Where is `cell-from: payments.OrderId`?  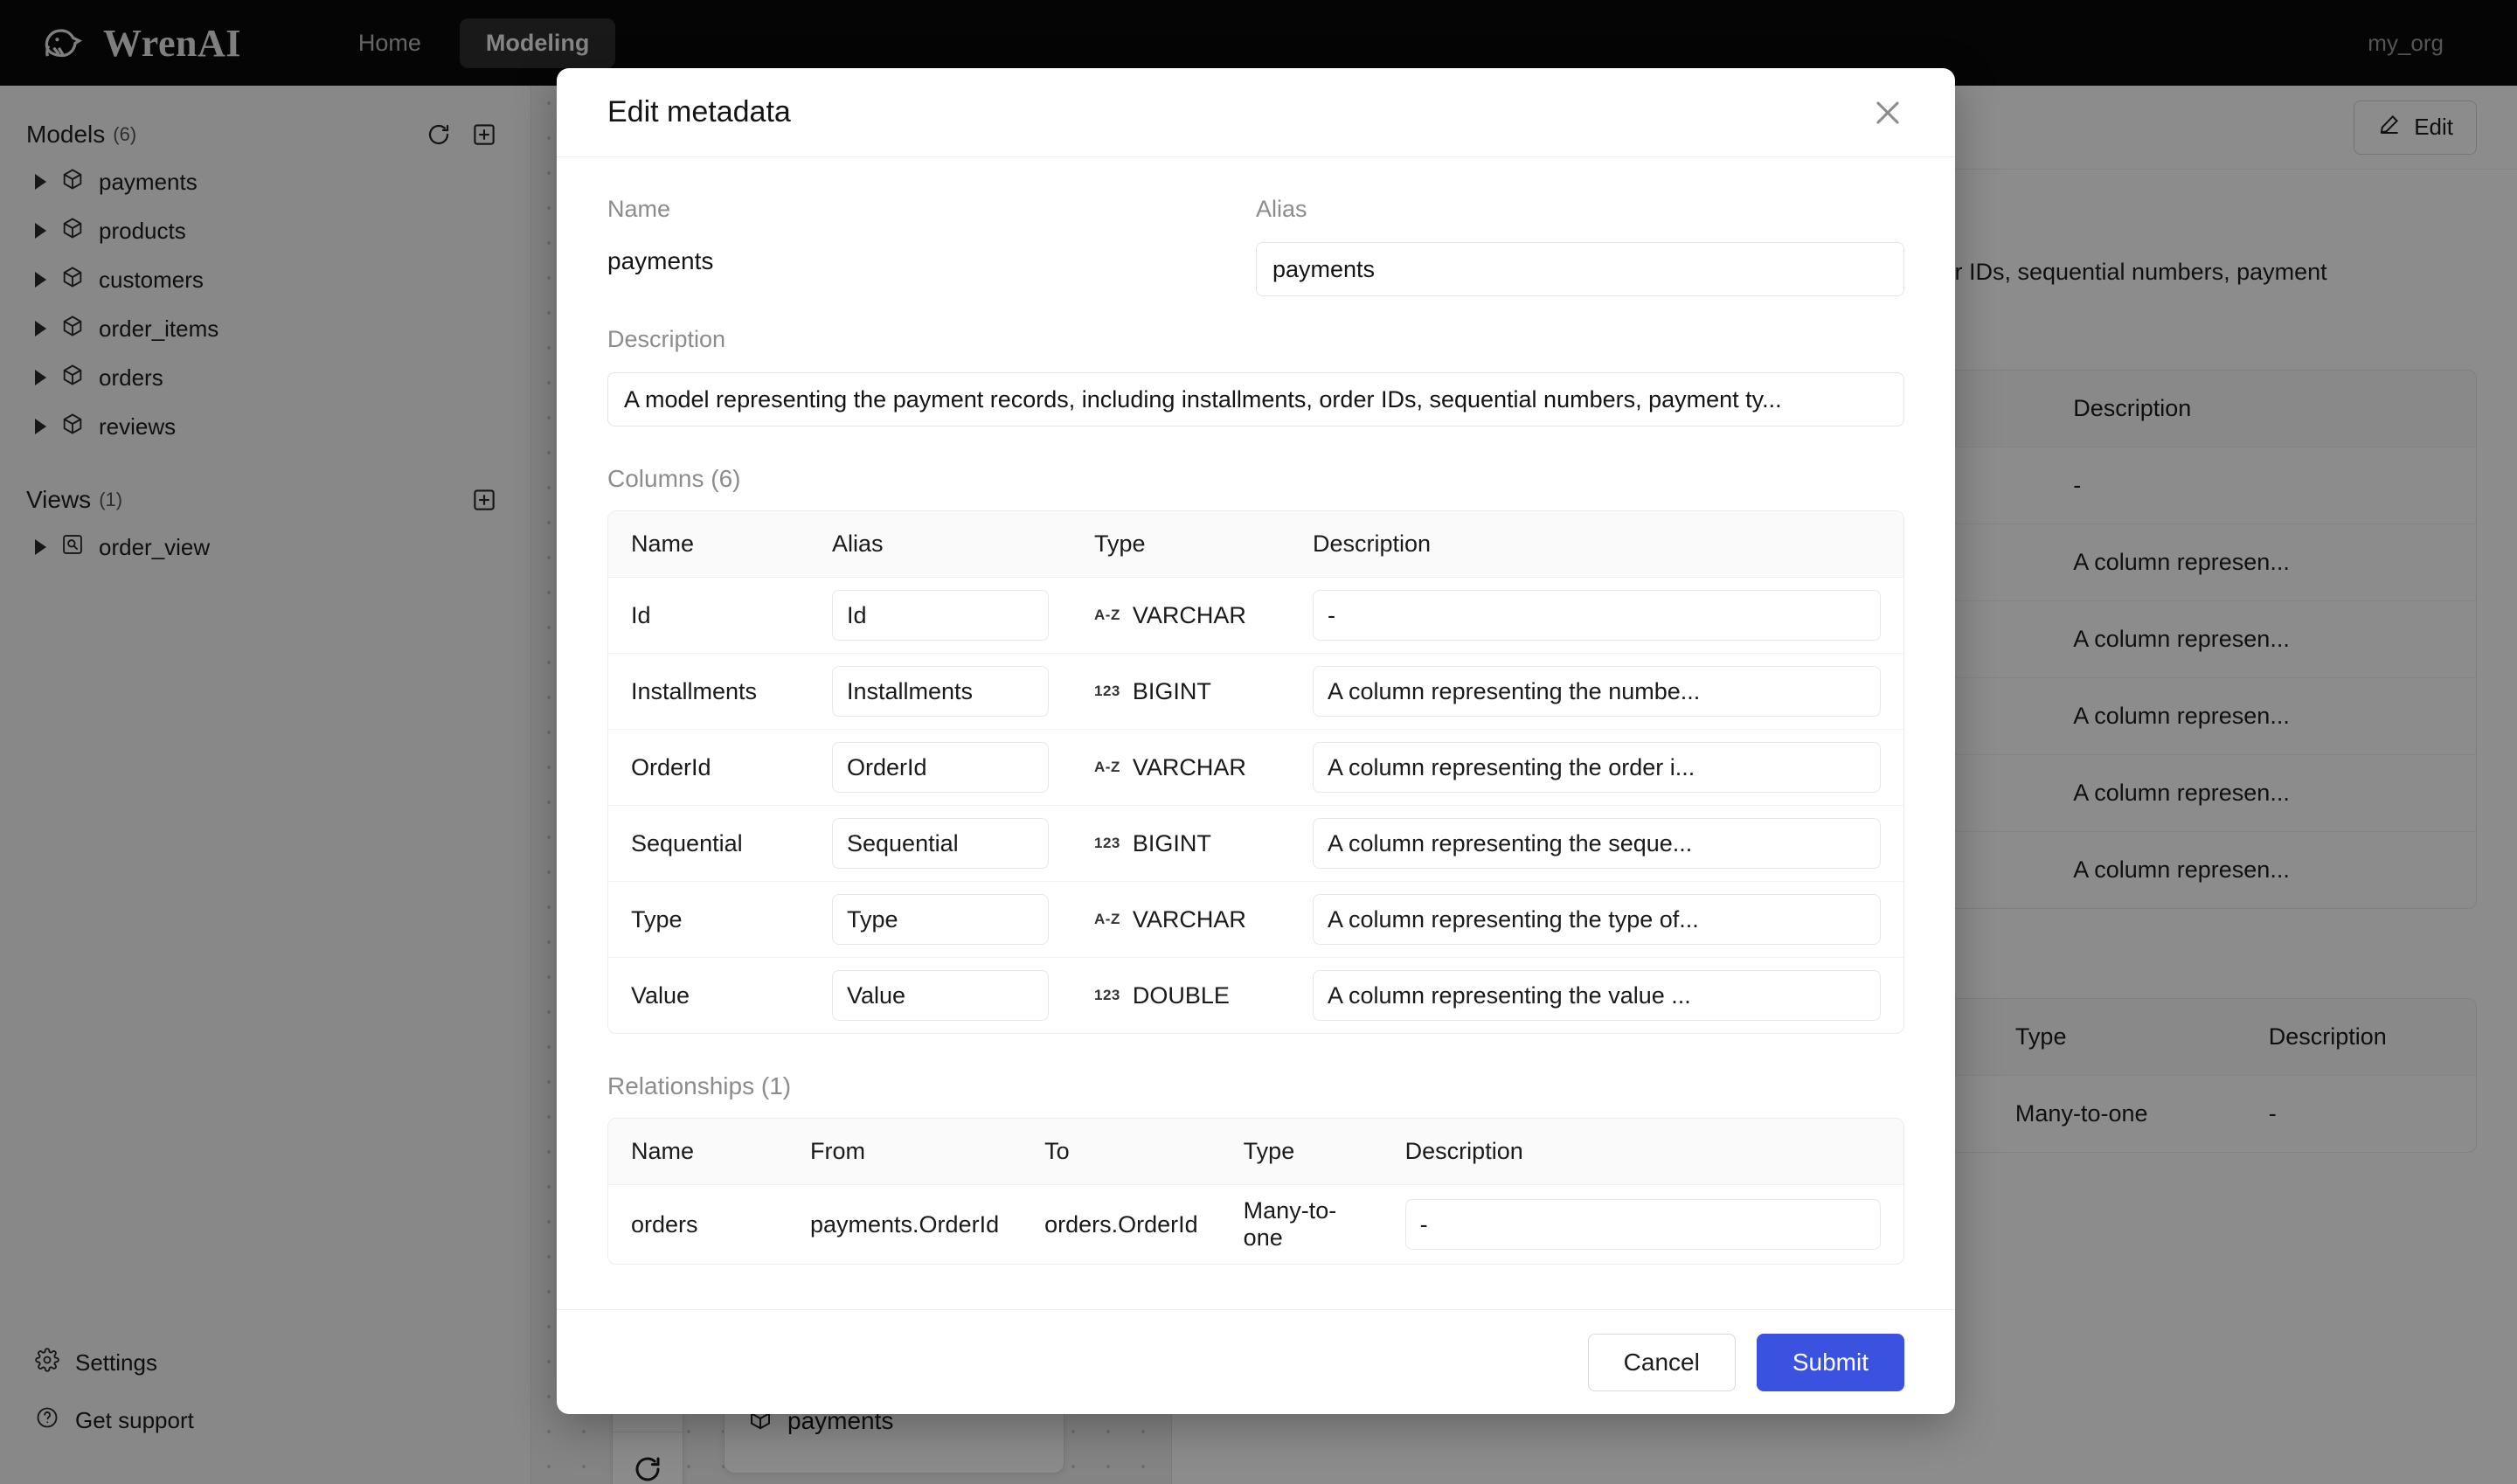
cell-from: payments.OrderId is located at coordinates (905, 1224).